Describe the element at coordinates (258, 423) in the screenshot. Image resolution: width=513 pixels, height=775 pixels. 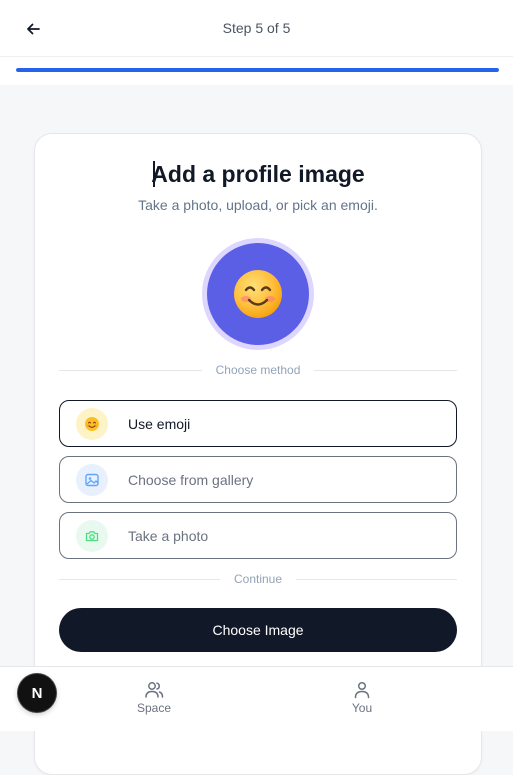
I see `option-use-emoji: Use emoji` at that location.